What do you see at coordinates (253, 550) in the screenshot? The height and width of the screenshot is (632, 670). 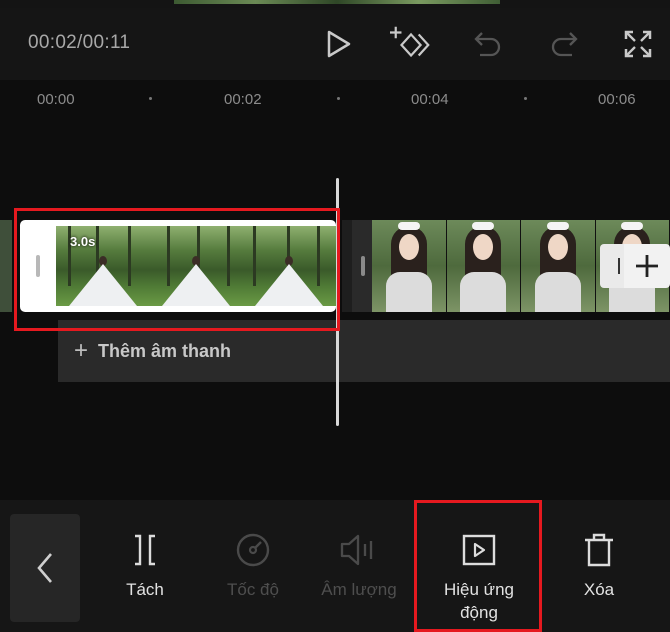 I see `speed-icon` at bounding box center [253, 550].